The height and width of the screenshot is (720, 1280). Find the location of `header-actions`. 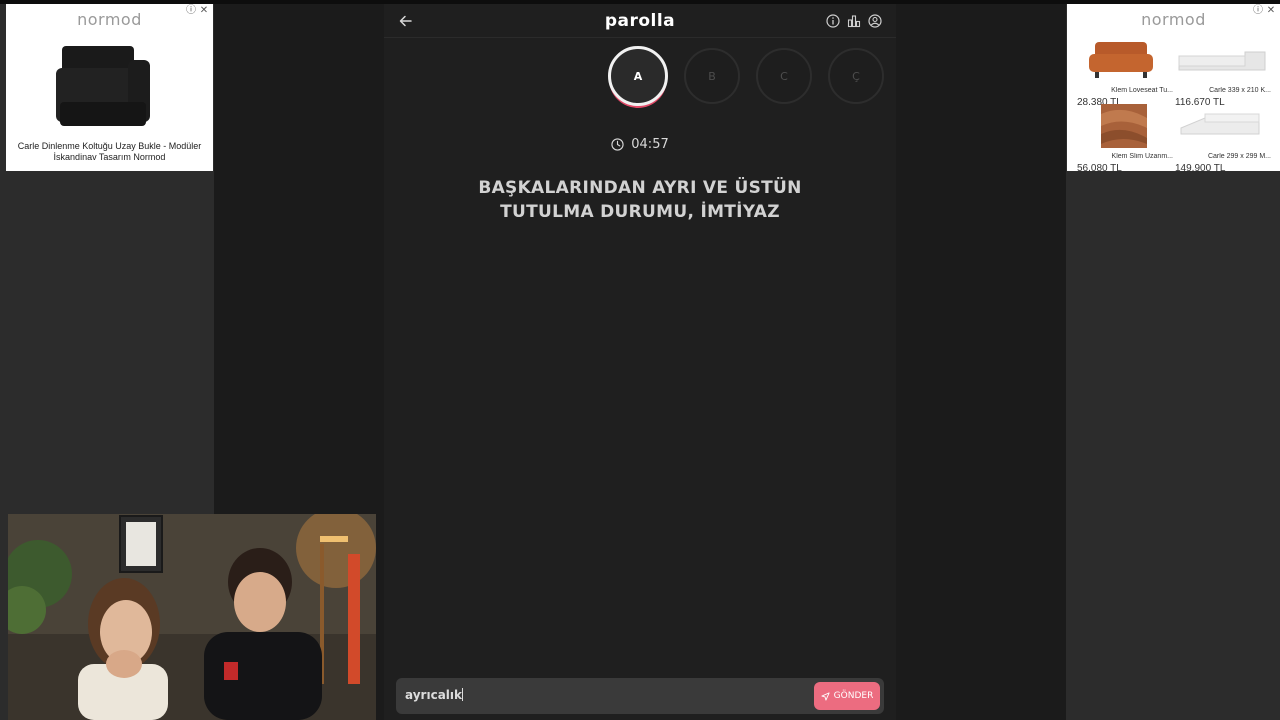

header-actions is located at coordinates (854, 21).